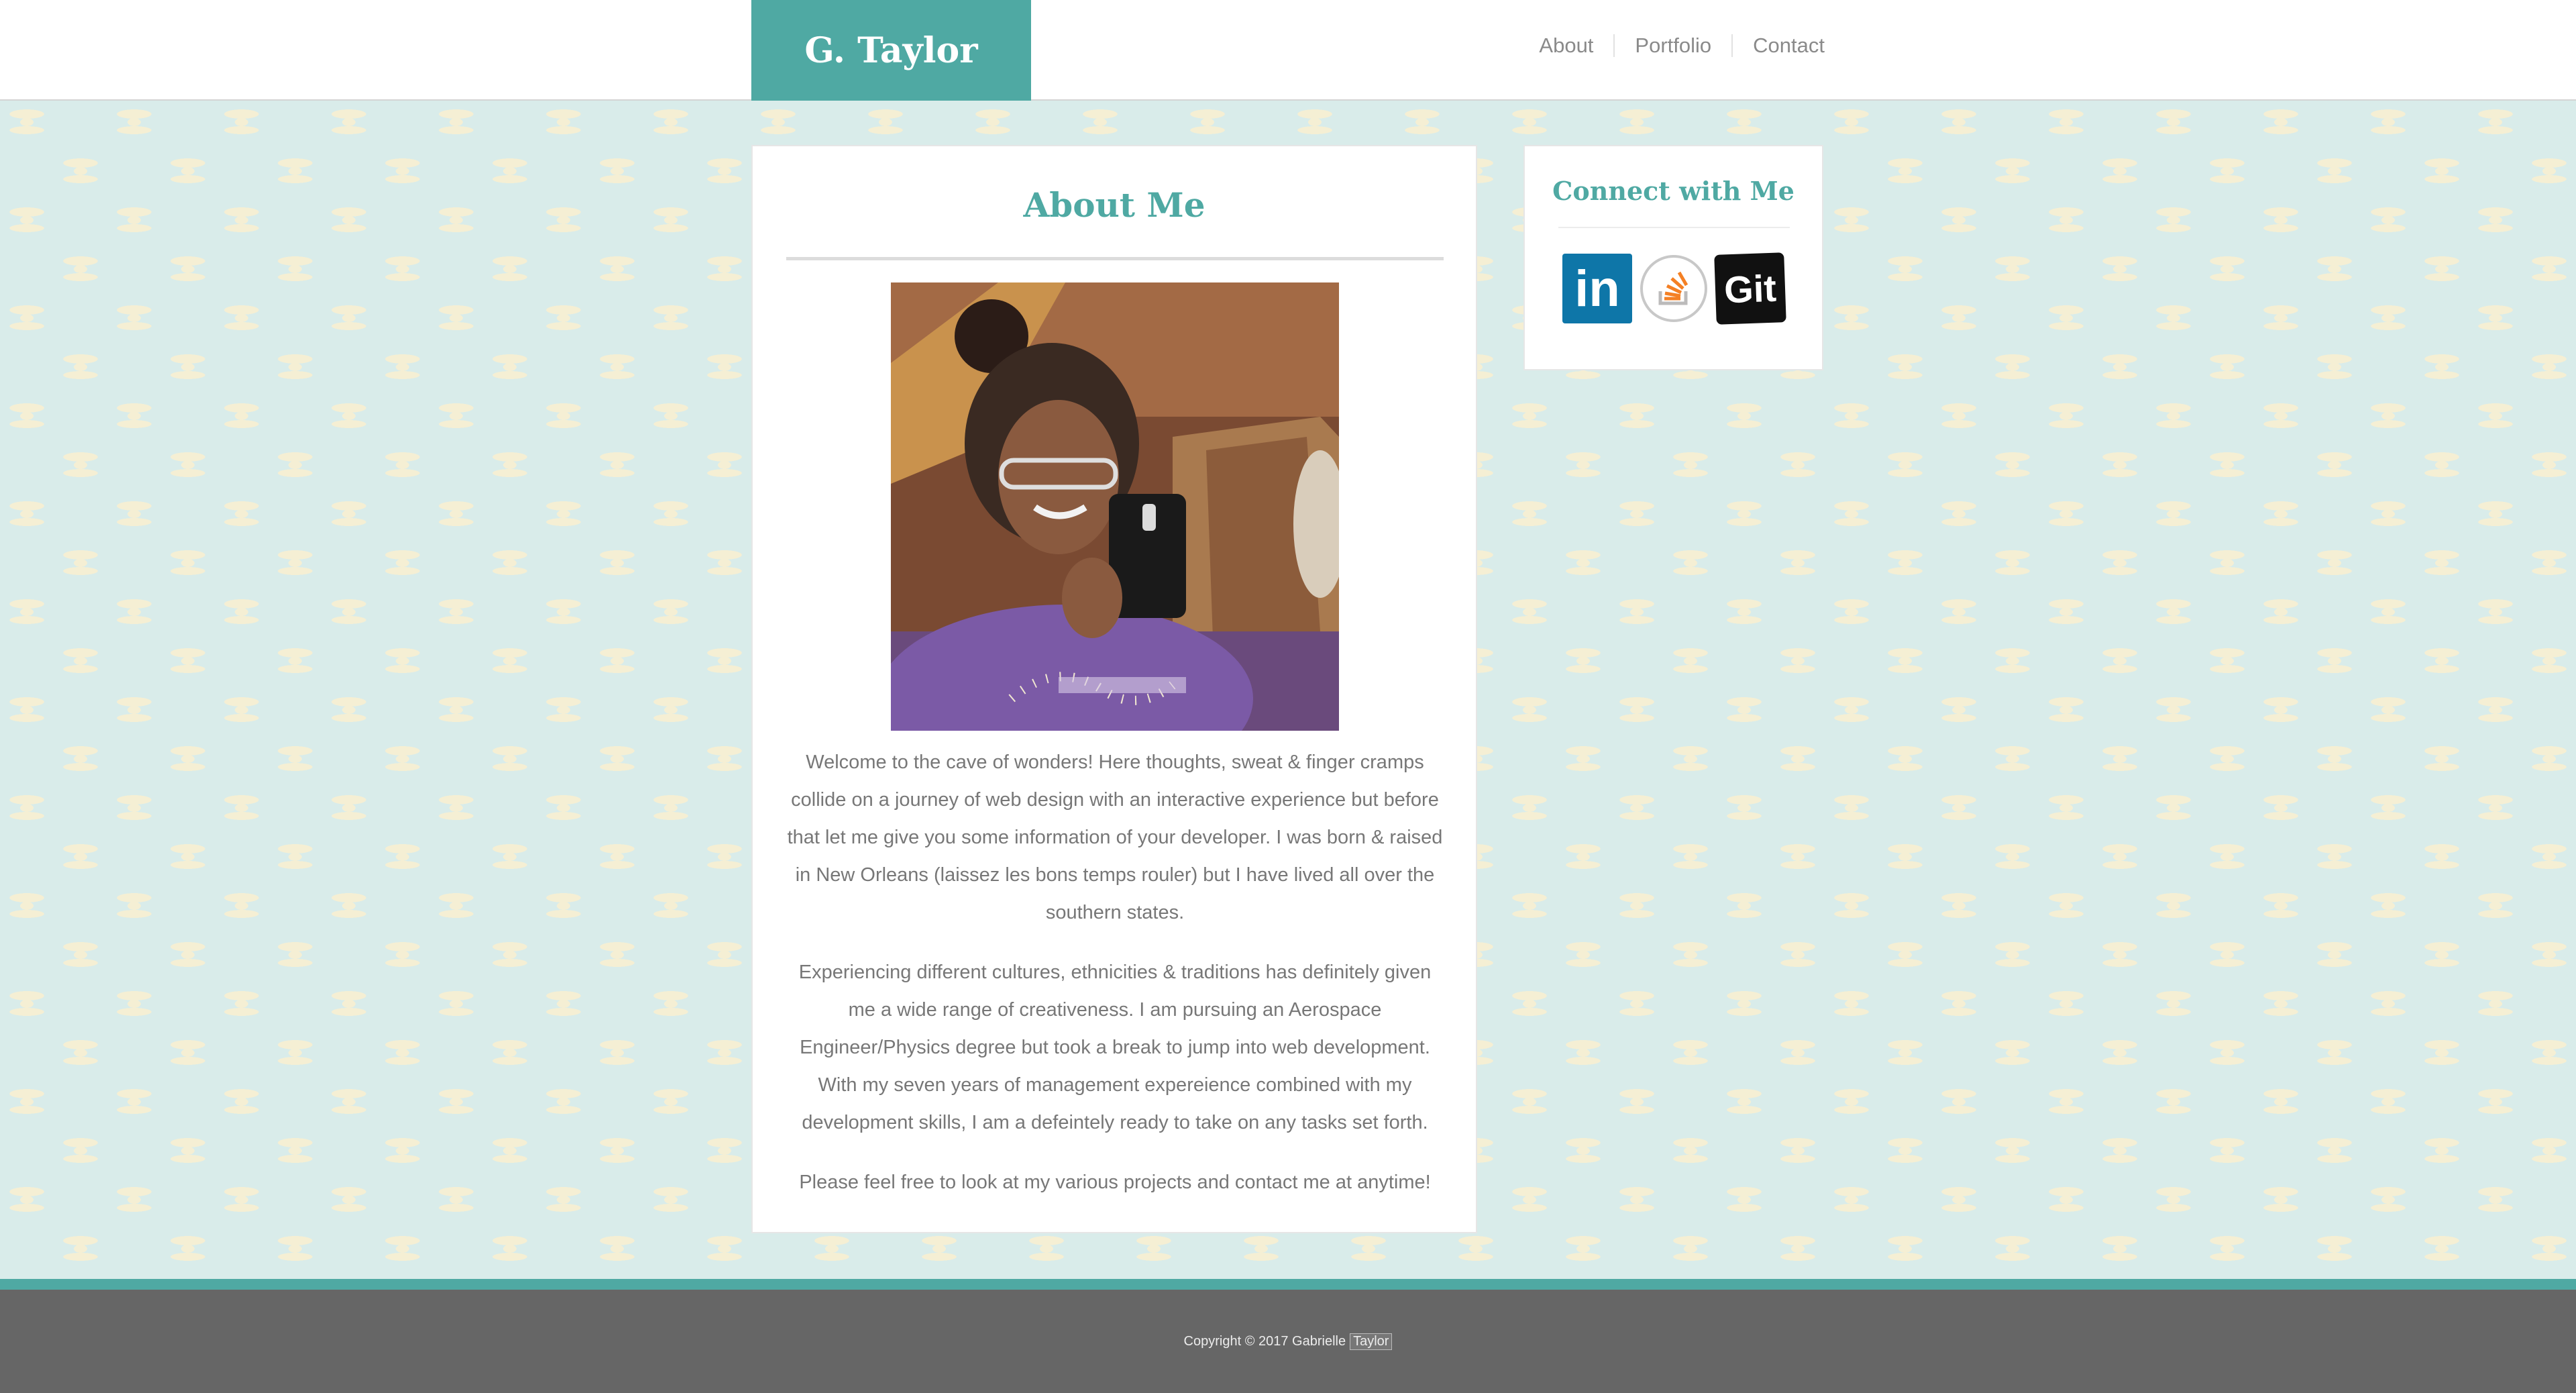 The height and width of the screenshot is (1393, 2576). I want to click on github-link: Git, so click(1750, 288).